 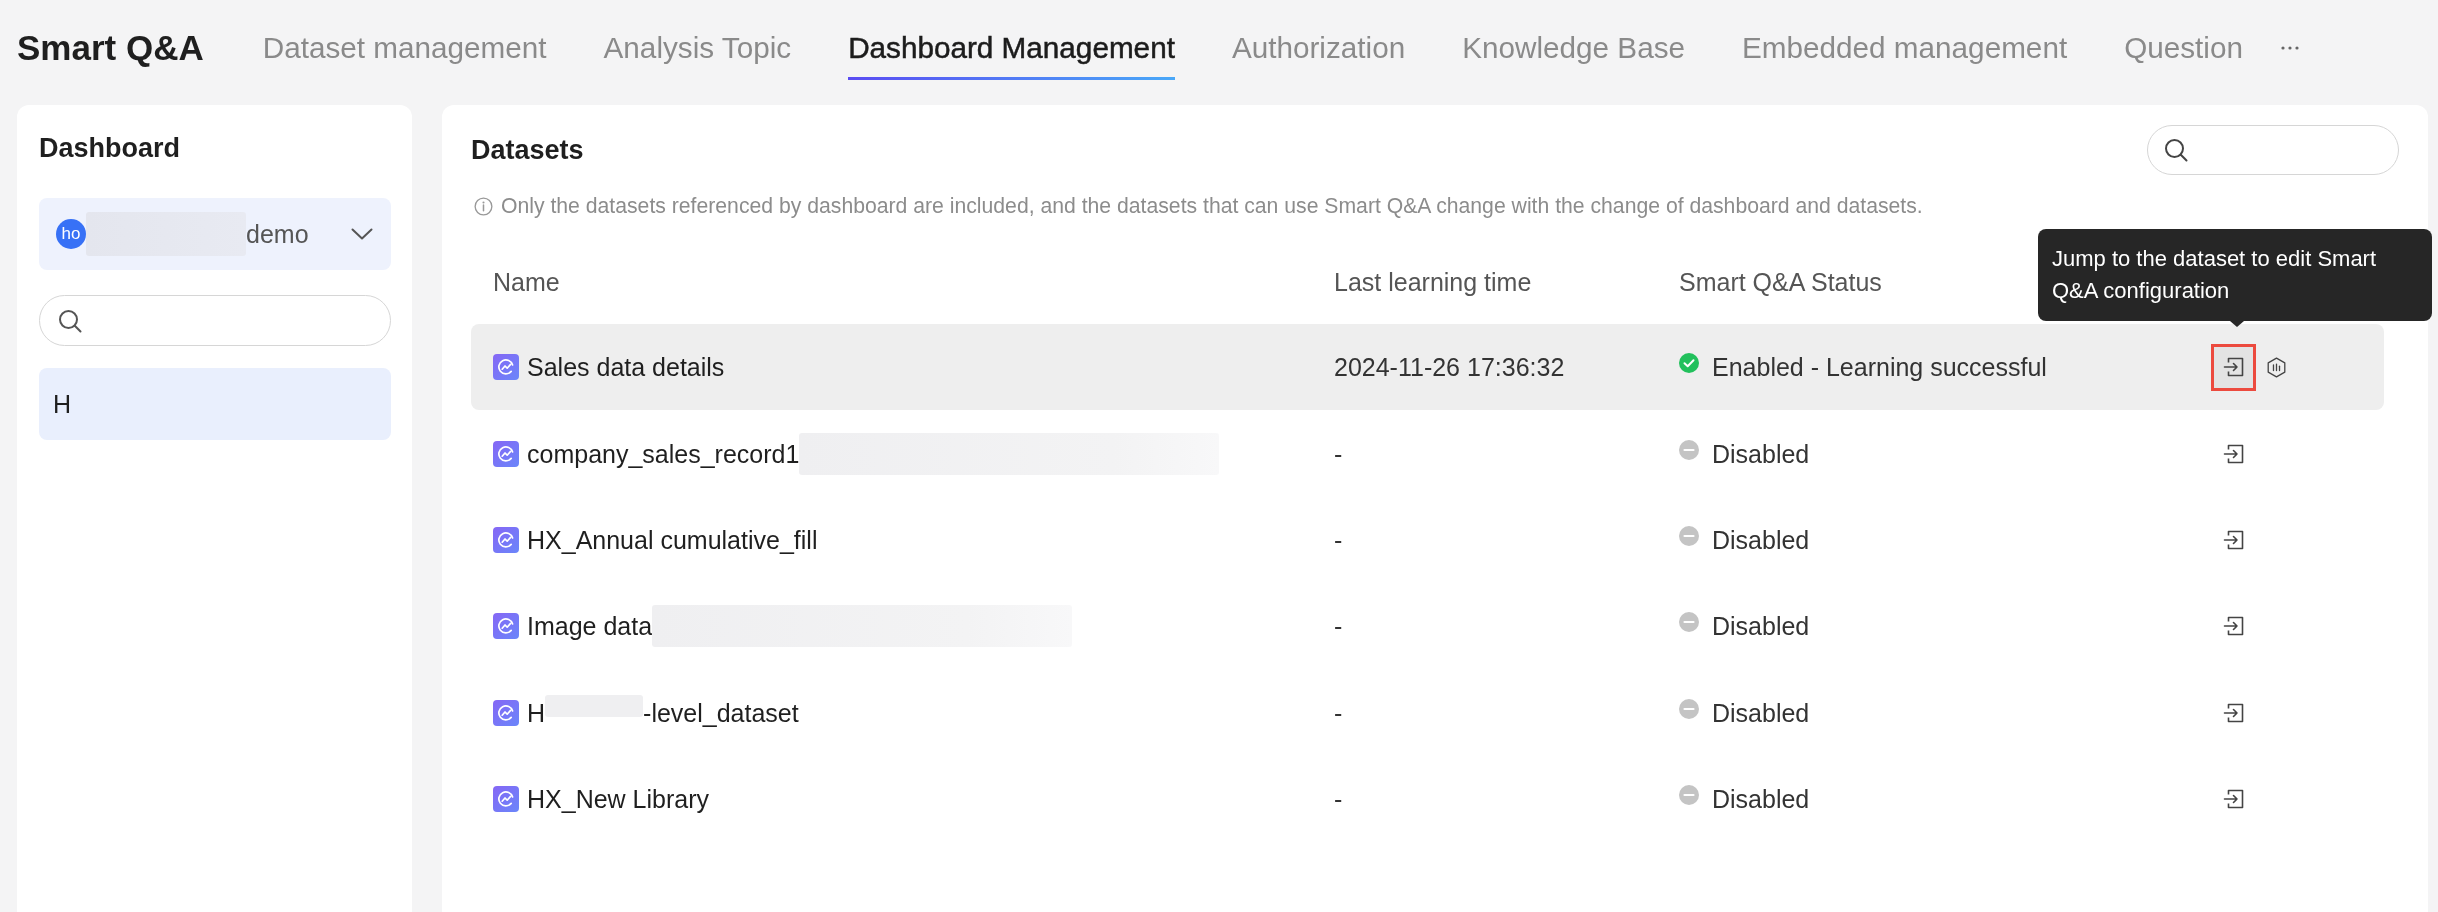 I want to click on avatar: ho, so click(x=71, y=234).